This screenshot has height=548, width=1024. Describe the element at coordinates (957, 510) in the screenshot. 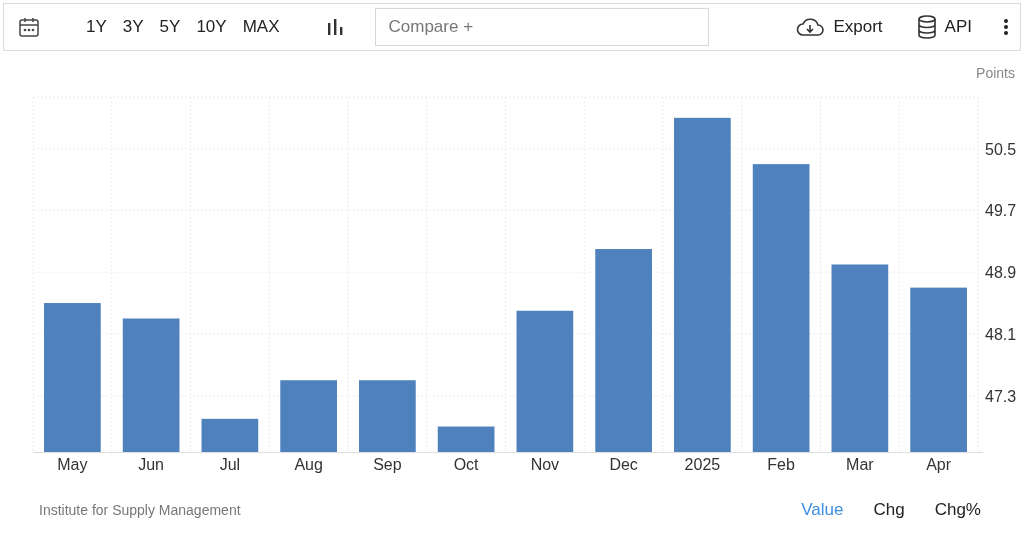

I see `view-tab: Chg%` at that location.